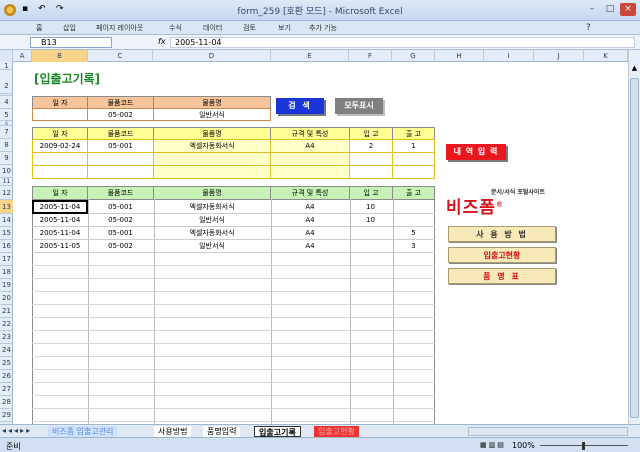 This screenshot has width=640, height=452. I want to click on row-header: 28, so click(6, 402).